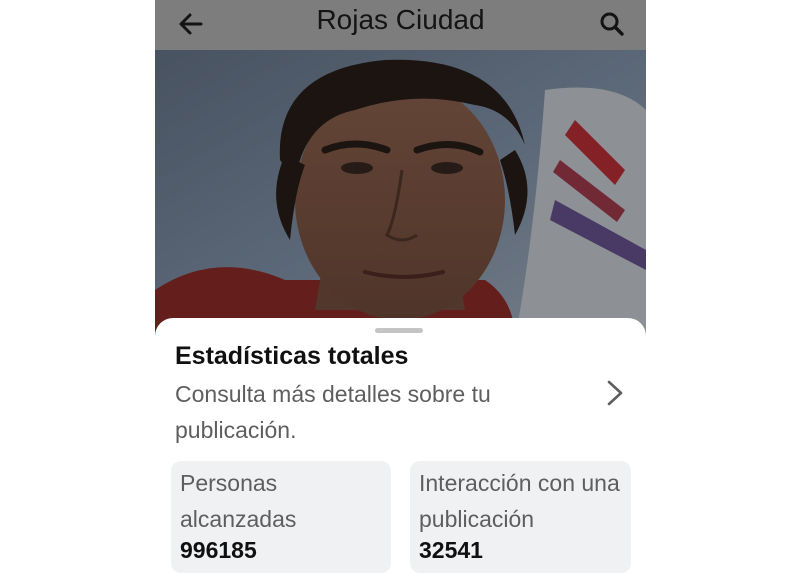  I want to click on stat-label: Personas alcanzadas, so click(238, 501).